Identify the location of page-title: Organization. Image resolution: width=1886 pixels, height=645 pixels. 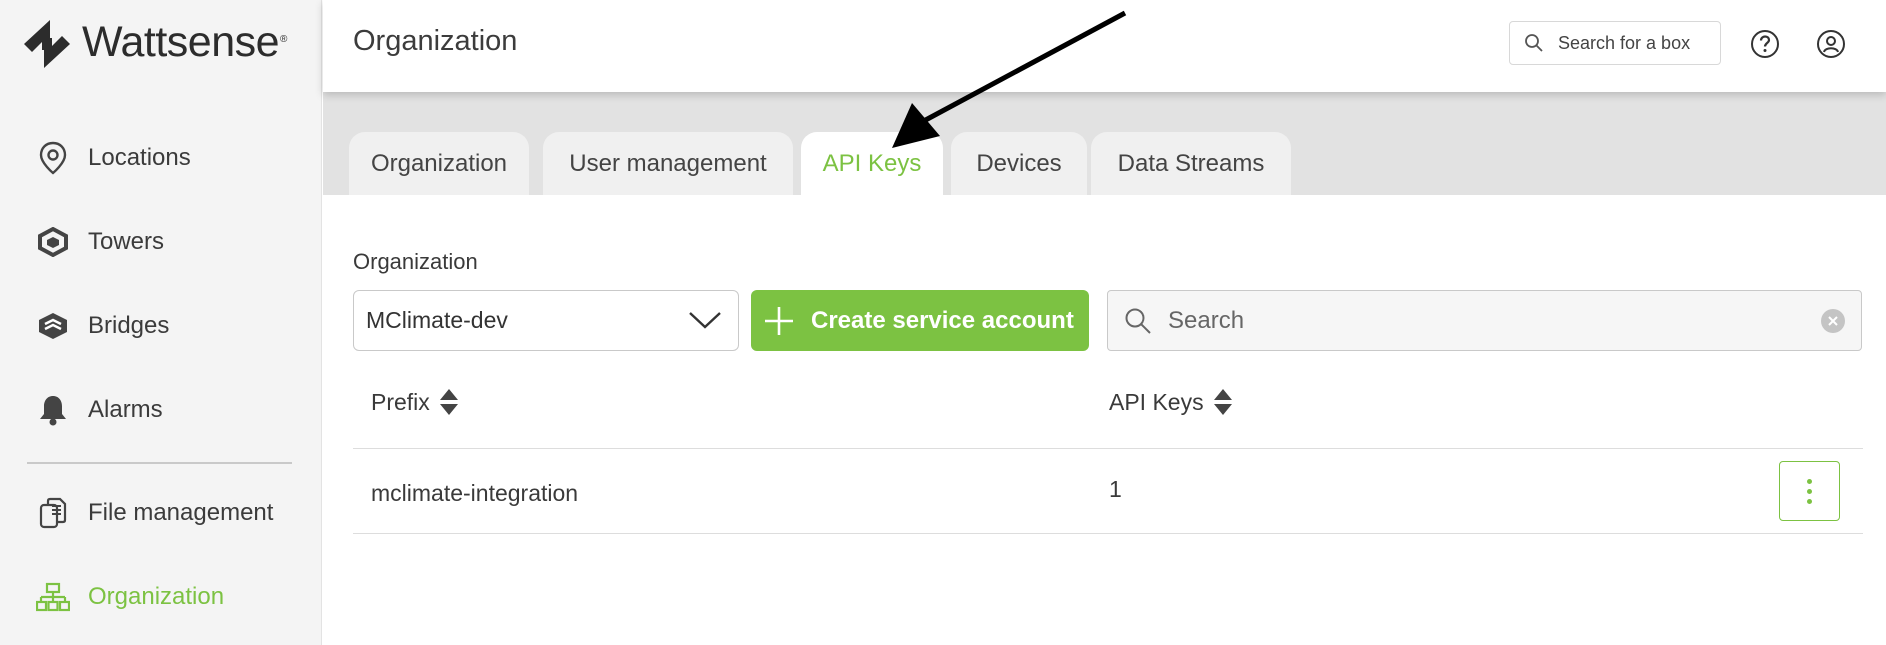
(435, 41).